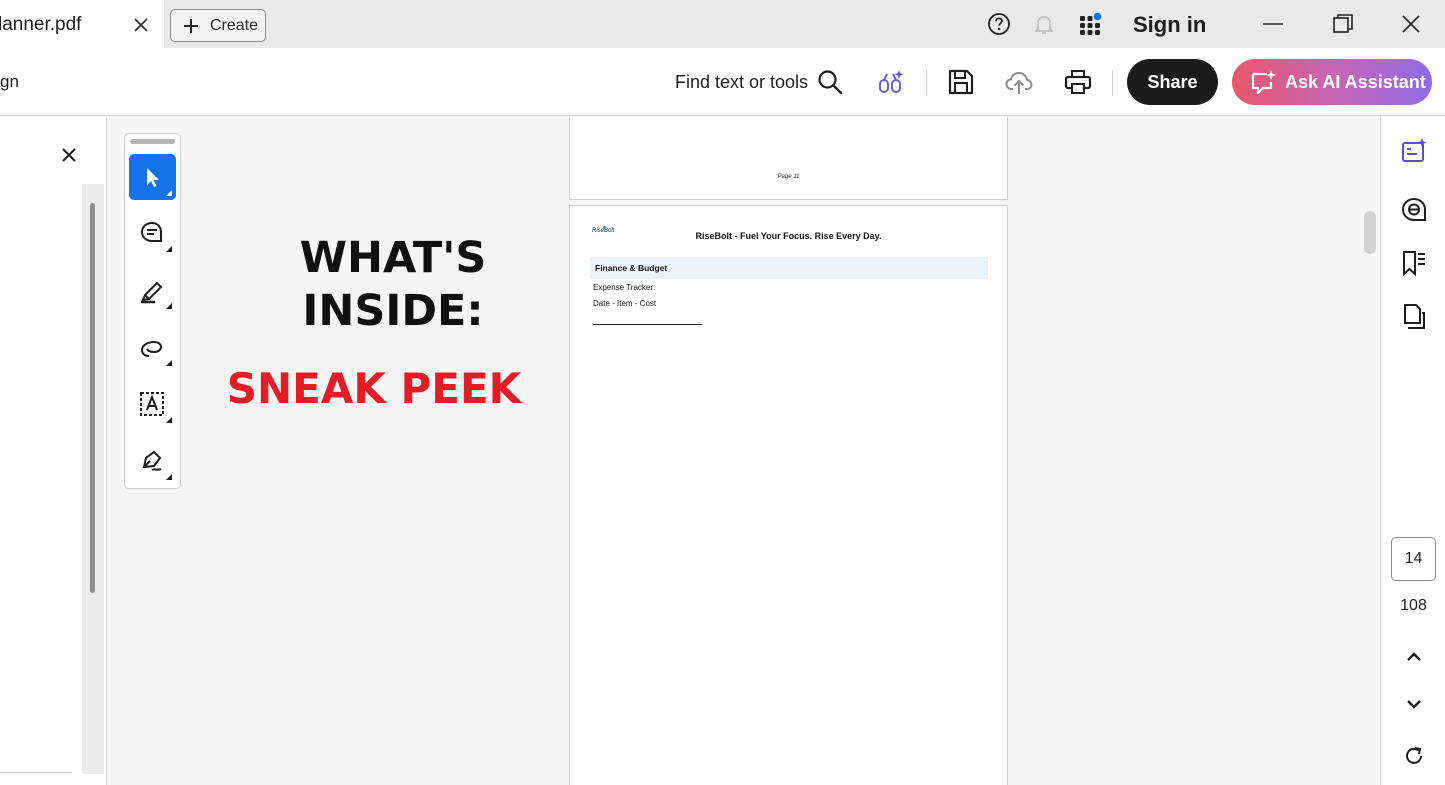  I want to click on find-text-or-tools: Find text or tools, so click(741, 82).